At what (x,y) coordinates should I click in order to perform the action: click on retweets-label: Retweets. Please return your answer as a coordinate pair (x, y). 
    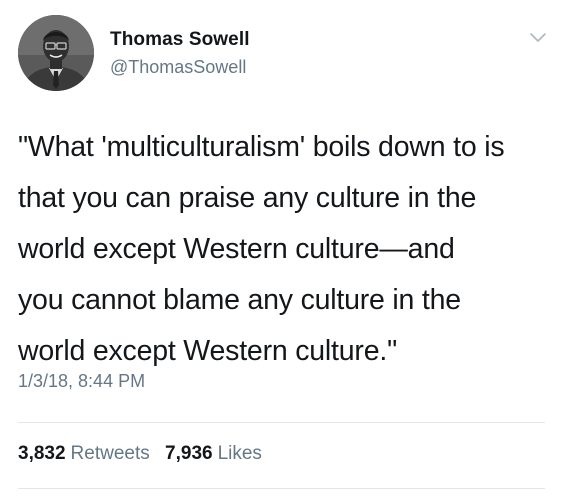
    Looking at the image, I should click on (110, 453).